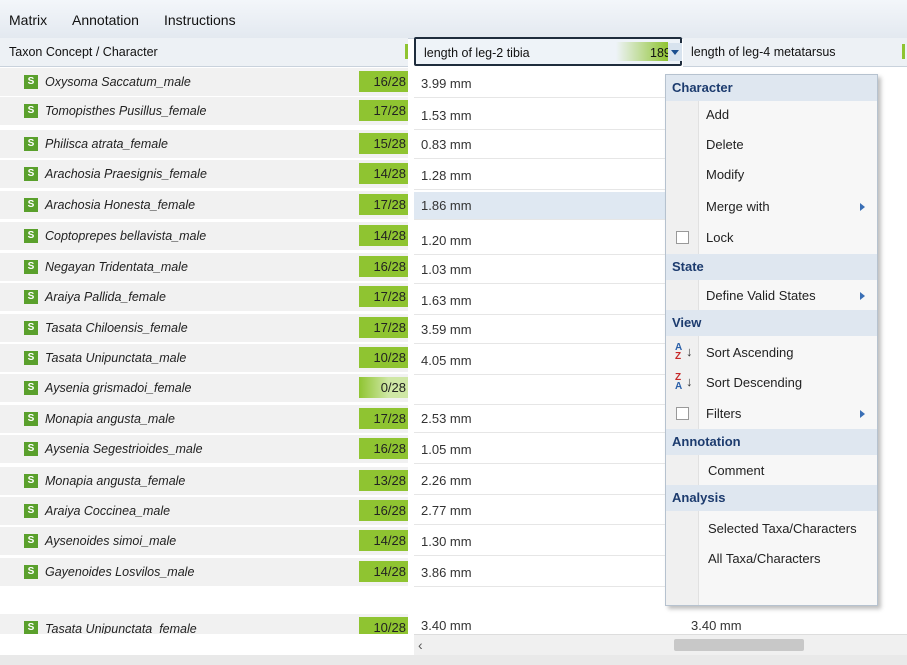 This screenshot has height=665, width=907. I want to click on cell-value: 1.20 mm, so click(446, 240).